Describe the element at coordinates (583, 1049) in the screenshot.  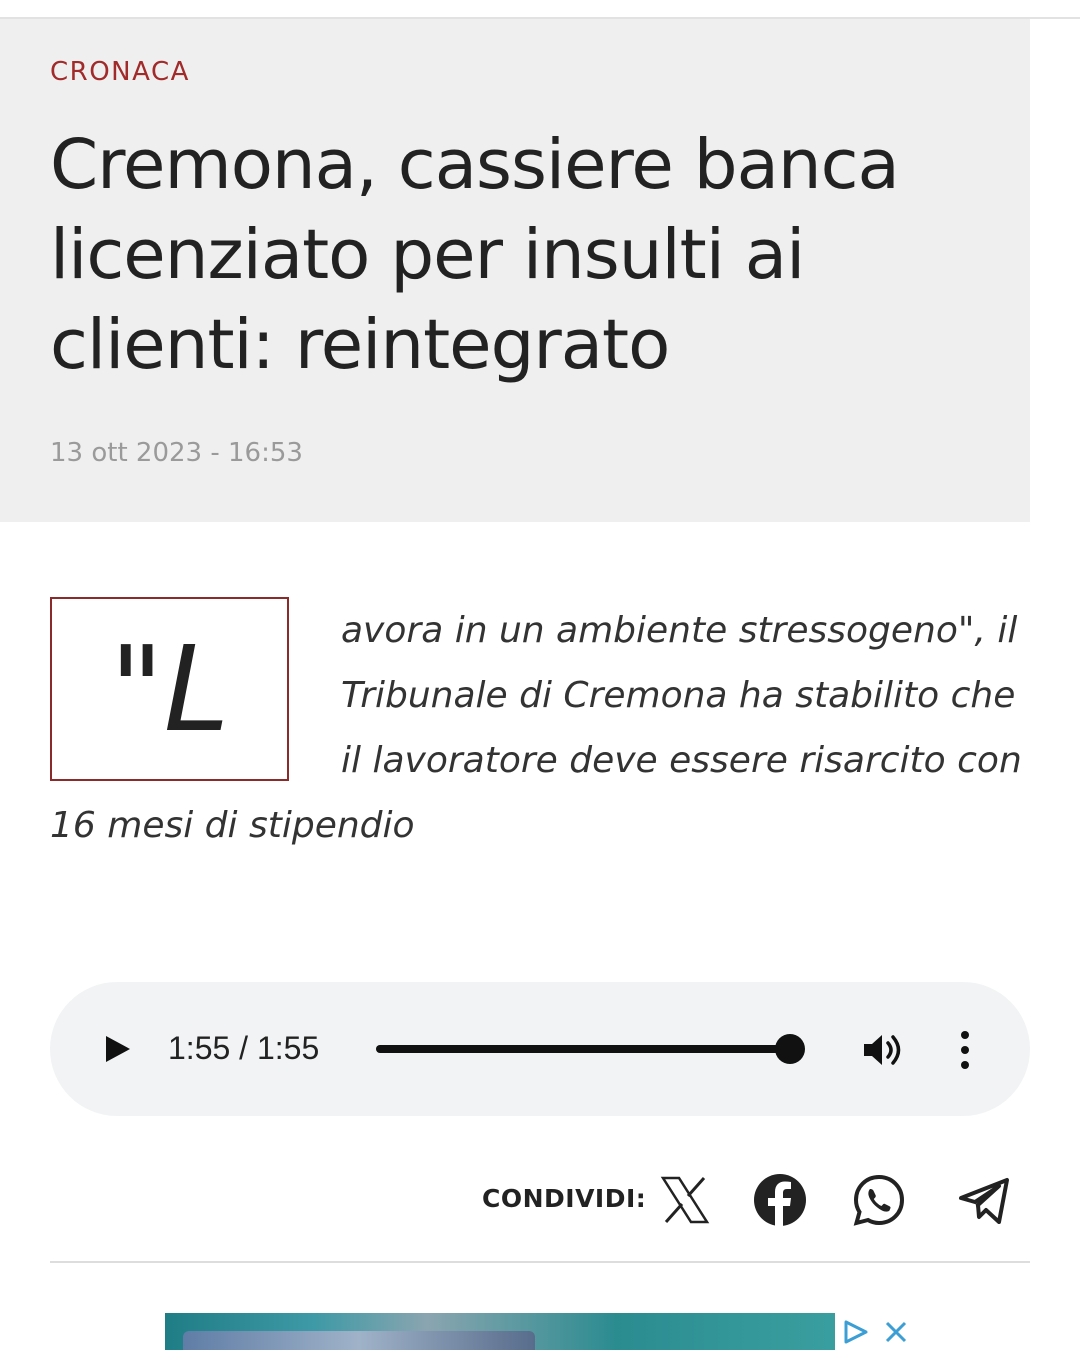
I see `audio-progress-fill` at that location.